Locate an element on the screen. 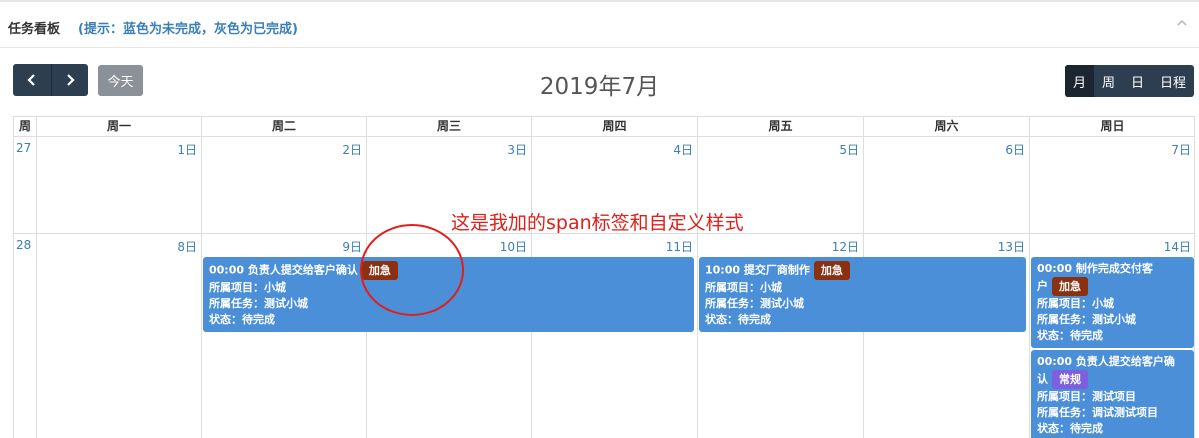 Image resolution: width=1199 pixels, height=438 pixels. day-number: 4日 is located at coordinates (683, 149).